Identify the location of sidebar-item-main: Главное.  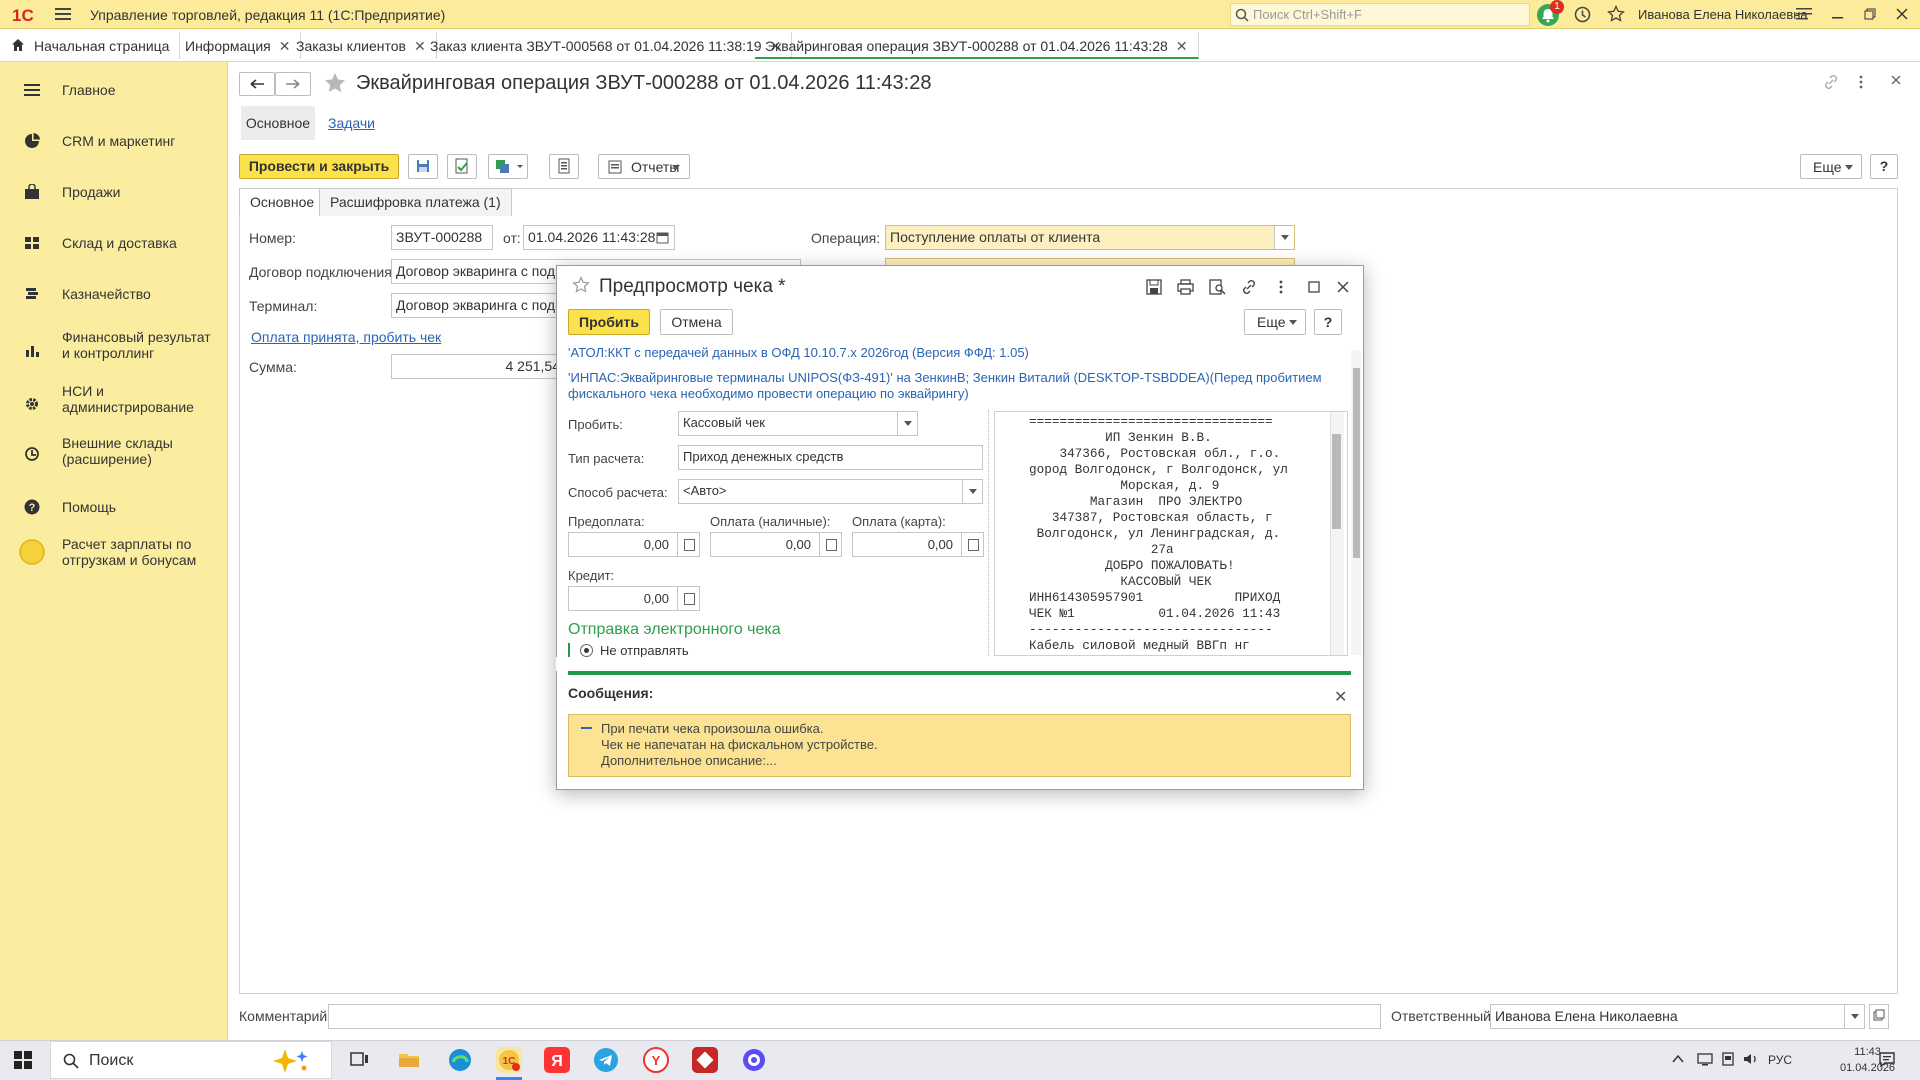
(114, 90).